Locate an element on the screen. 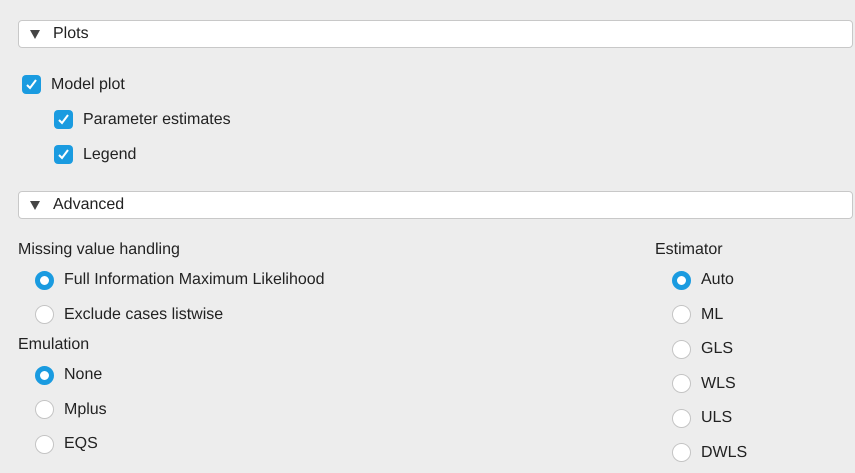 This screenshot has width=855, height=473. checkbox-label: Model plot is located at coordinates (88, 84).